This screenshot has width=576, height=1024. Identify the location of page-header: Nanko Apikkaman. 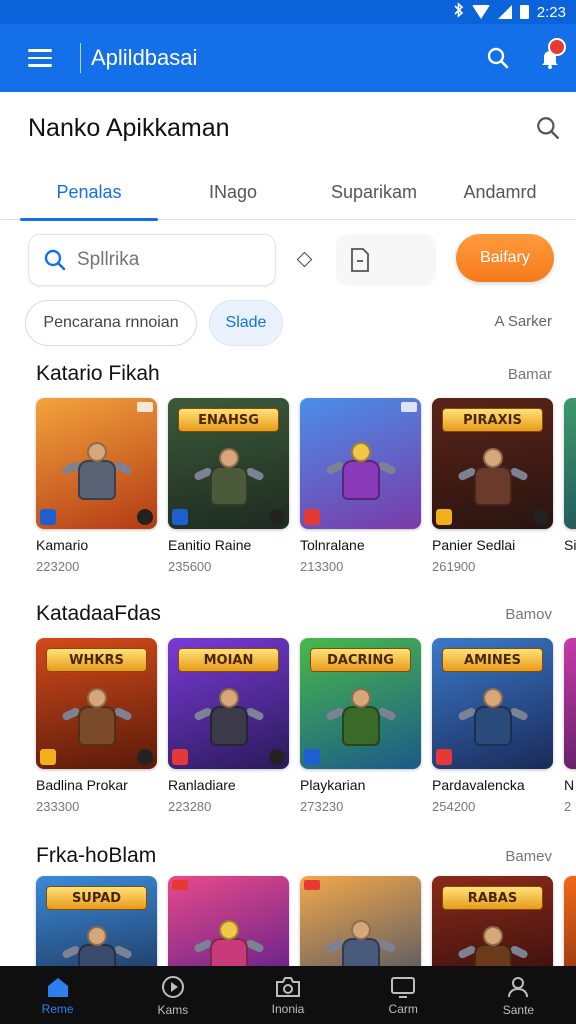
(288, 128).